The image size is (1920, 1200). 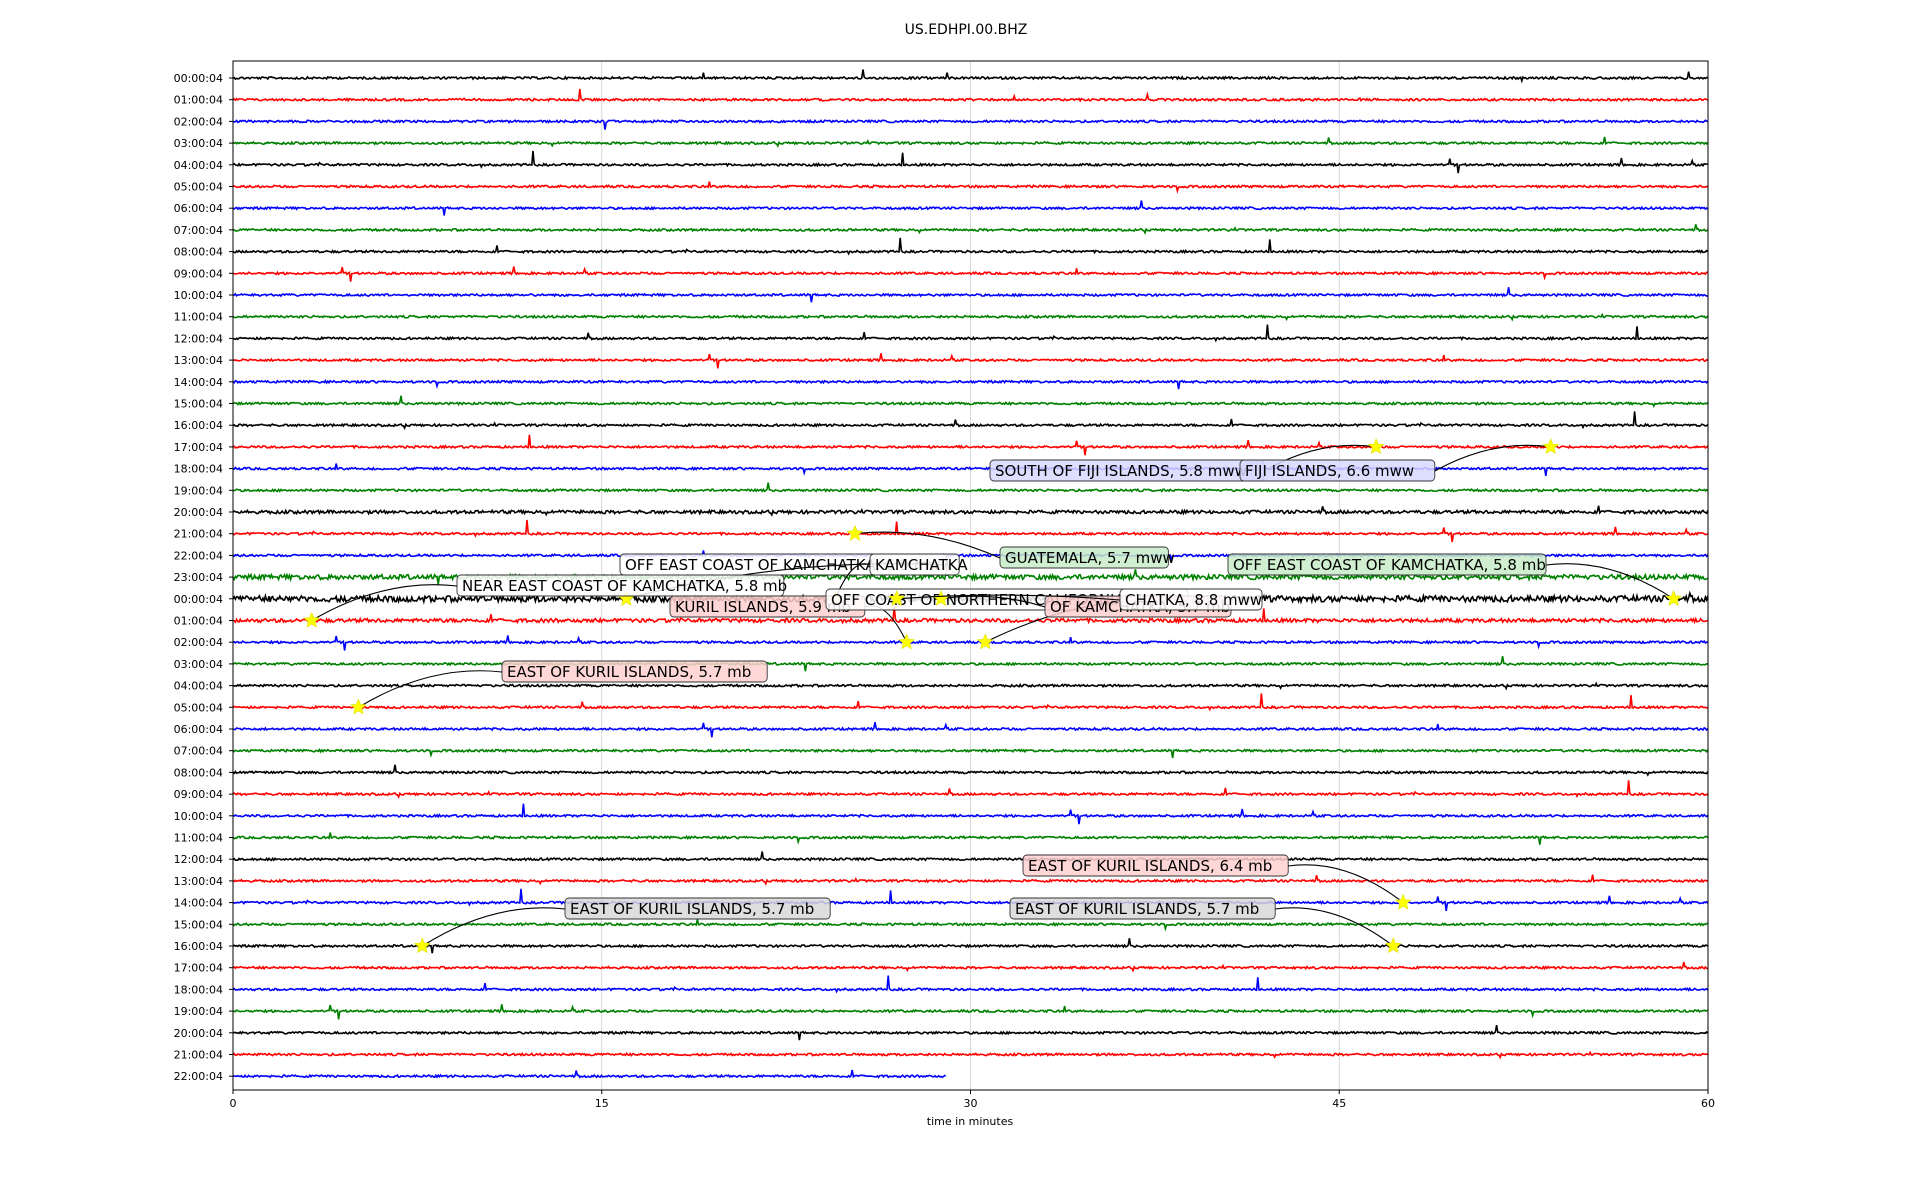 What do you see at coordinates (602, 1103) in the screenshot?
I see `x-tick-label: 15` at bounding box center [602, 1103].